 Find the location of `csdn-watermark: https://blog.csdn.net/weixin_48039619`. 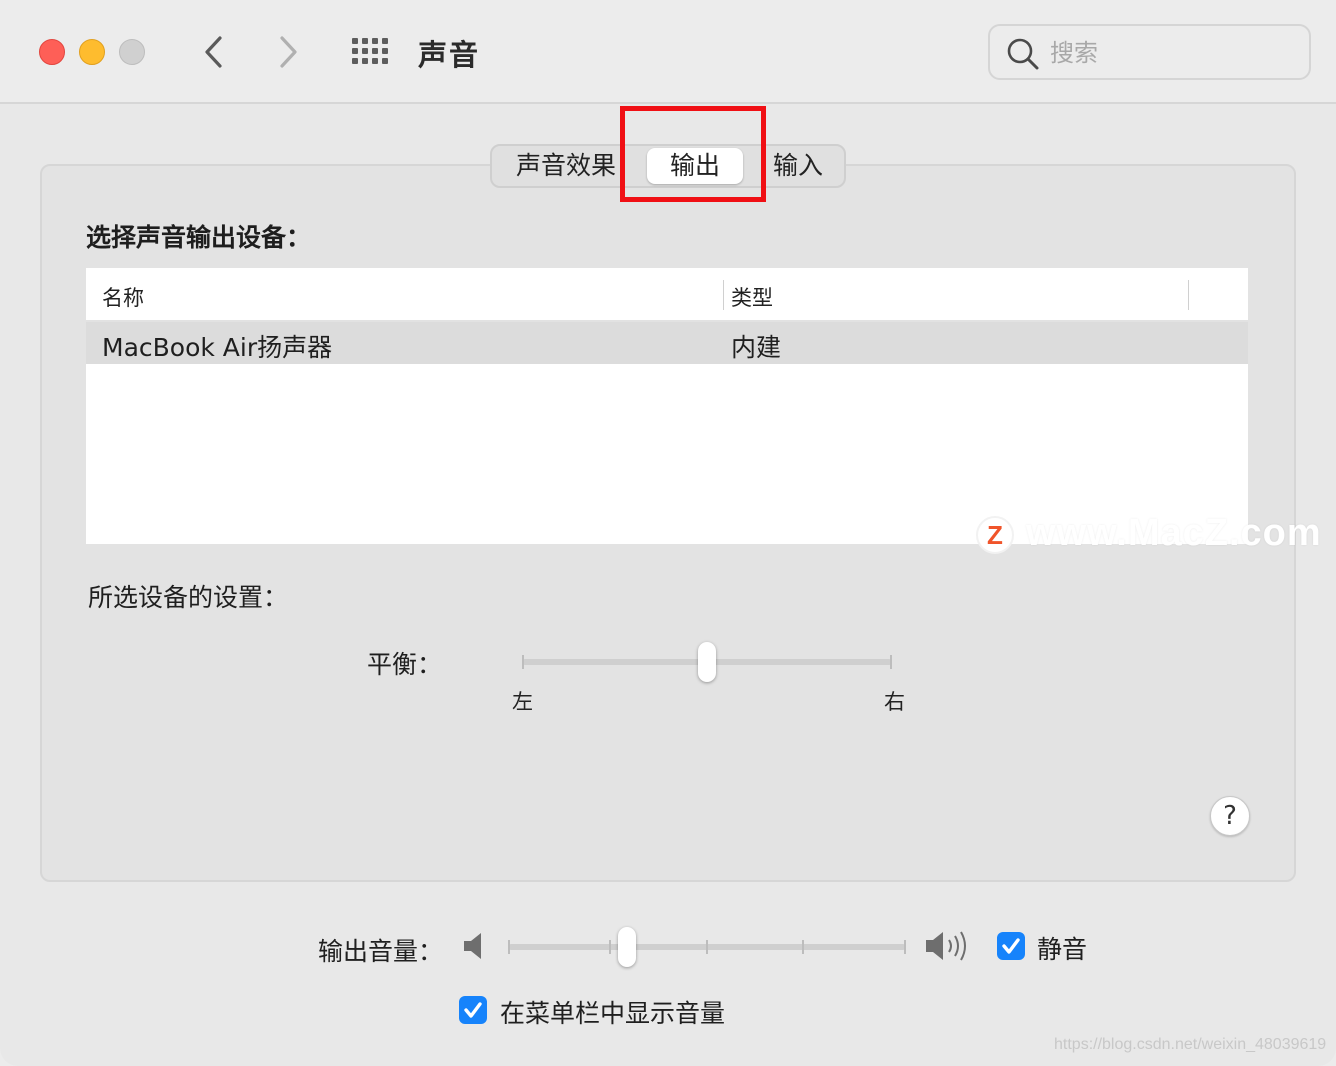

csdn-watermark: https://blog.csdn.net/weixin_48039619 is located at coordinates (1190, 1044).